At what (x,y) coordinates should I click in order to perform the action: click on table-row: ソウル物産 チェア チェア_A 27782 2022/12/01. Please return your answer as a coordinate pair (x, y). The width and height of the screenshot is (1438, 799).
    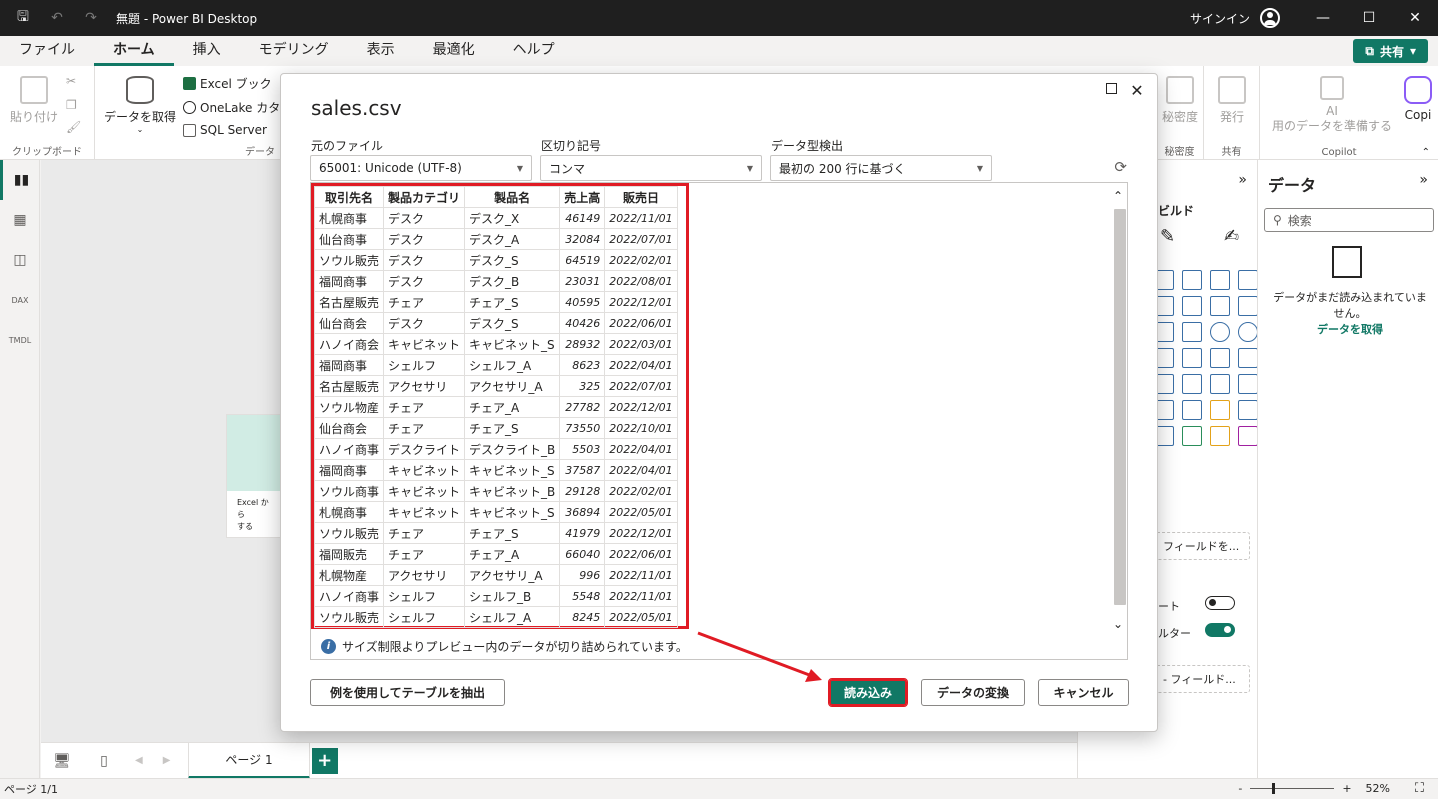
    Looking at the image, I should click on (495, 407).